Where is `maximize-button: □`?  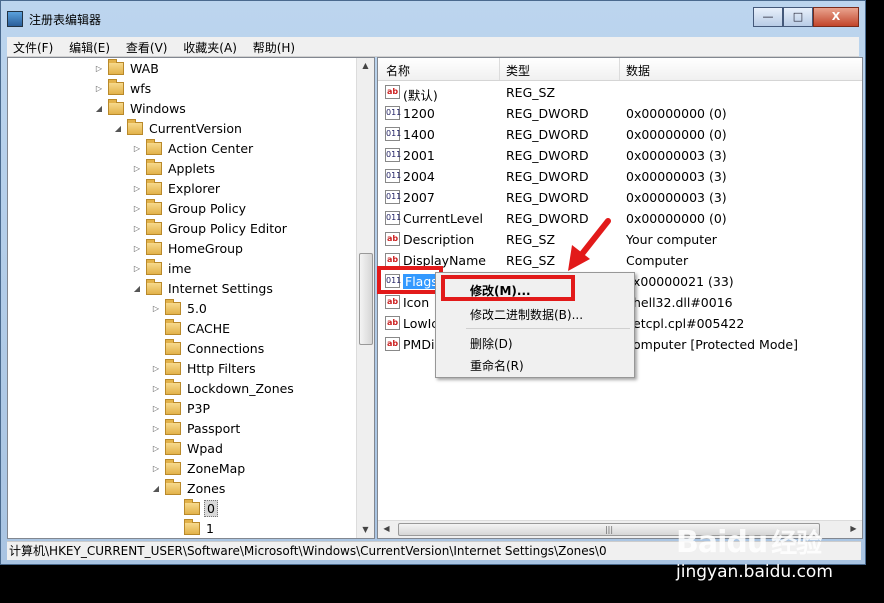 maximize-button: □ is located at coordinates (798, 17).